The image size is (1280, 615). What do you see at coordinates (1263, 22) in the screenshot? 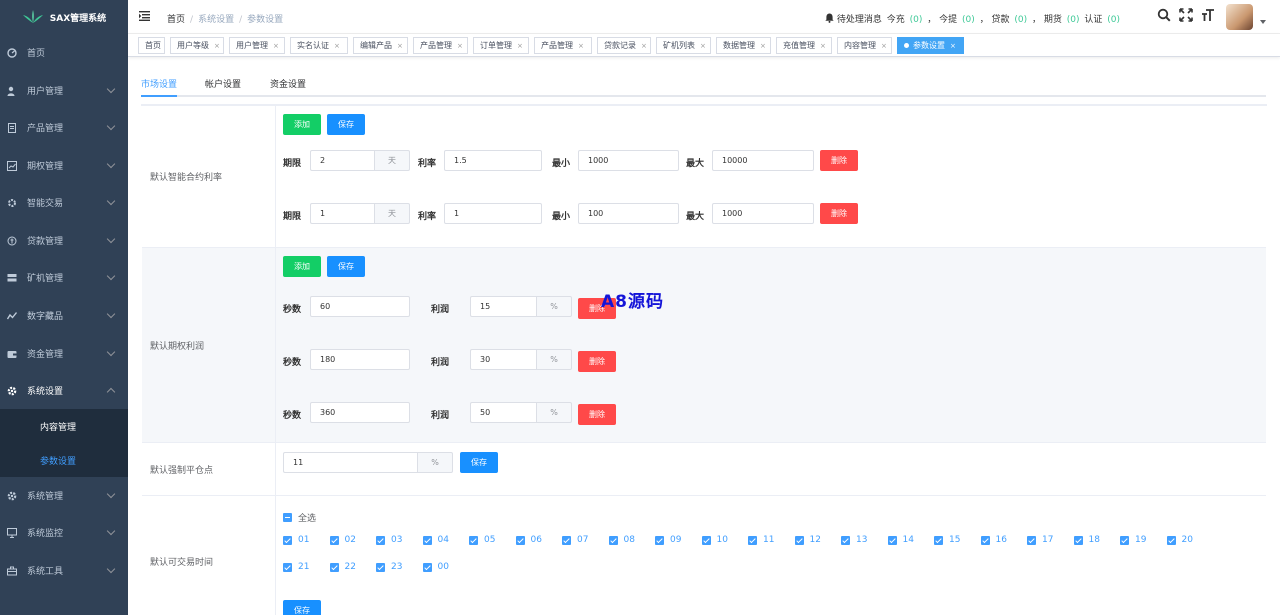
I see `caret-down-icon` at bounding box center [1263, 22].